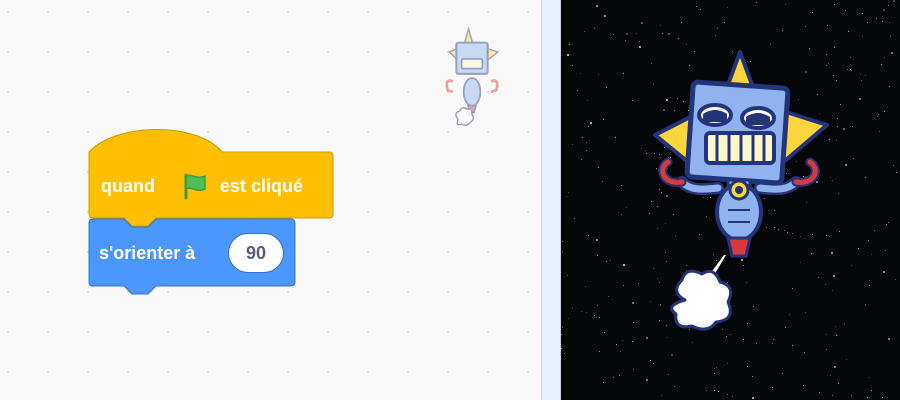 Image resolution: width=900 pixels, height=400 pixels. I want to click on panel-divider, so click(551, 200).